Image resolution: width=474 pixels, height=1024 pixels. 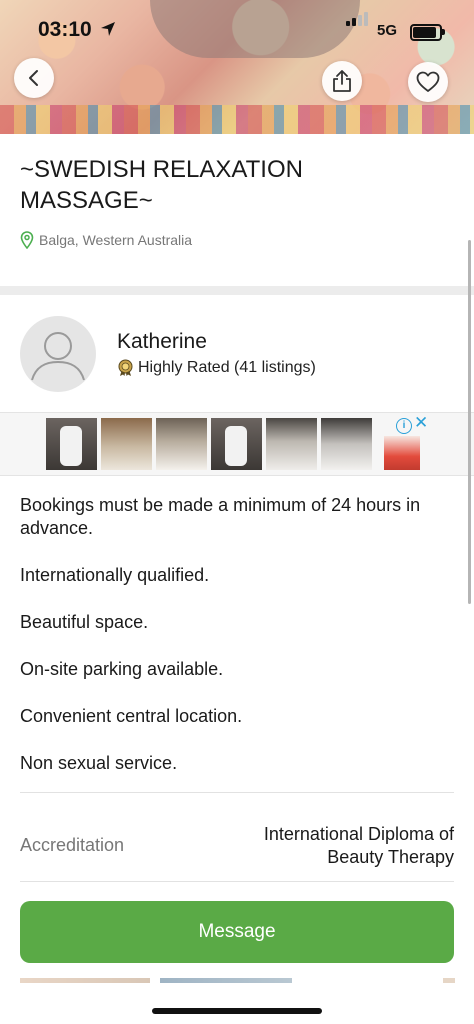 What do you see at coordinates (421, 423) in the screenshot?
I see `ad-close-icon: ✕` at bounding box center [421, 423].